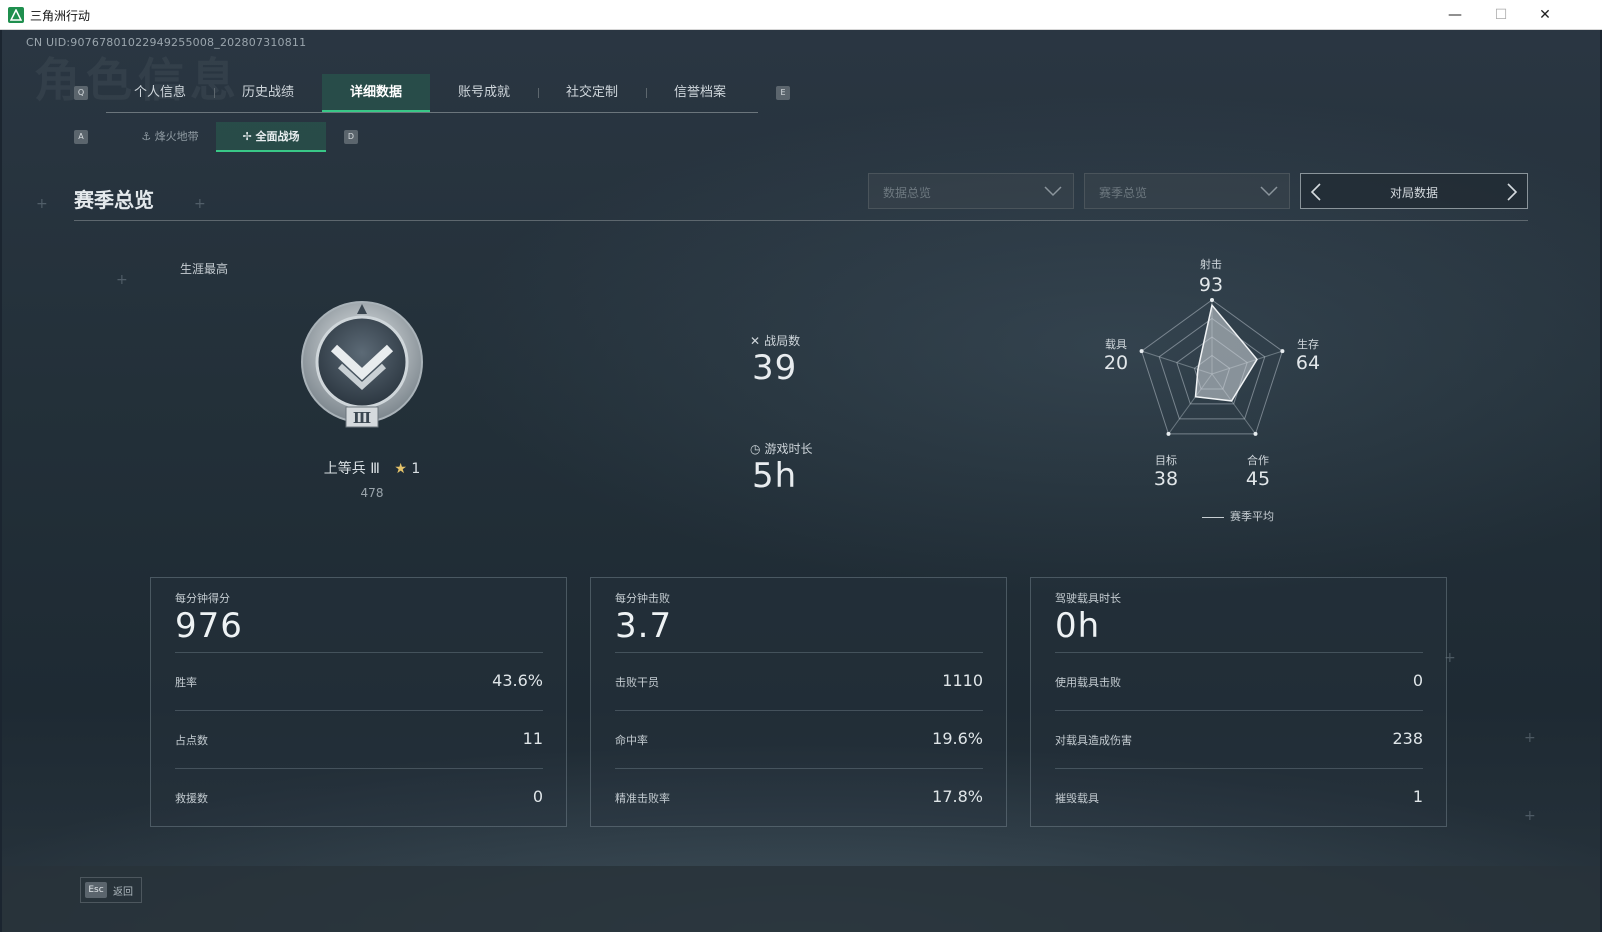  What do you see at coordinates (400, 469) in the screenshot?
I see `star-icon: ★` at bounding box center [400, 469].